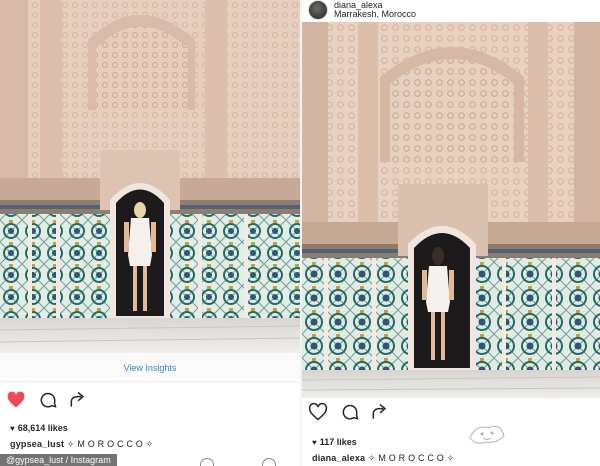  I want to click on left-caption-text: ✧ M O R O C C O ✧, so click(109, 444).